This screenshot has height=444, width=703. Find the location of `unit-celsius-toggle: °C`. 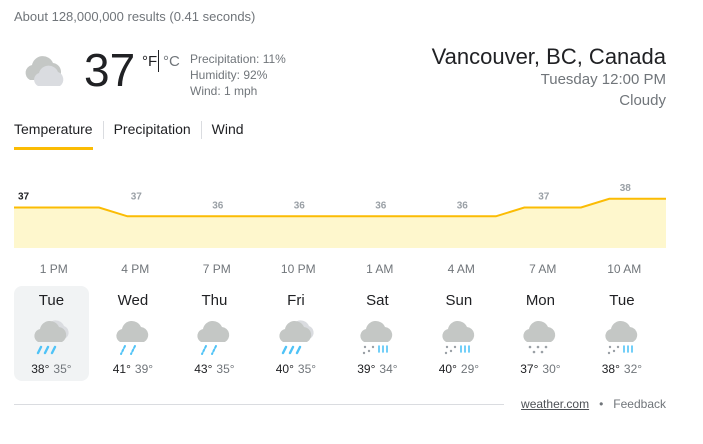

unit-celsius-toggle: °C is located at coordinates (171, 61).